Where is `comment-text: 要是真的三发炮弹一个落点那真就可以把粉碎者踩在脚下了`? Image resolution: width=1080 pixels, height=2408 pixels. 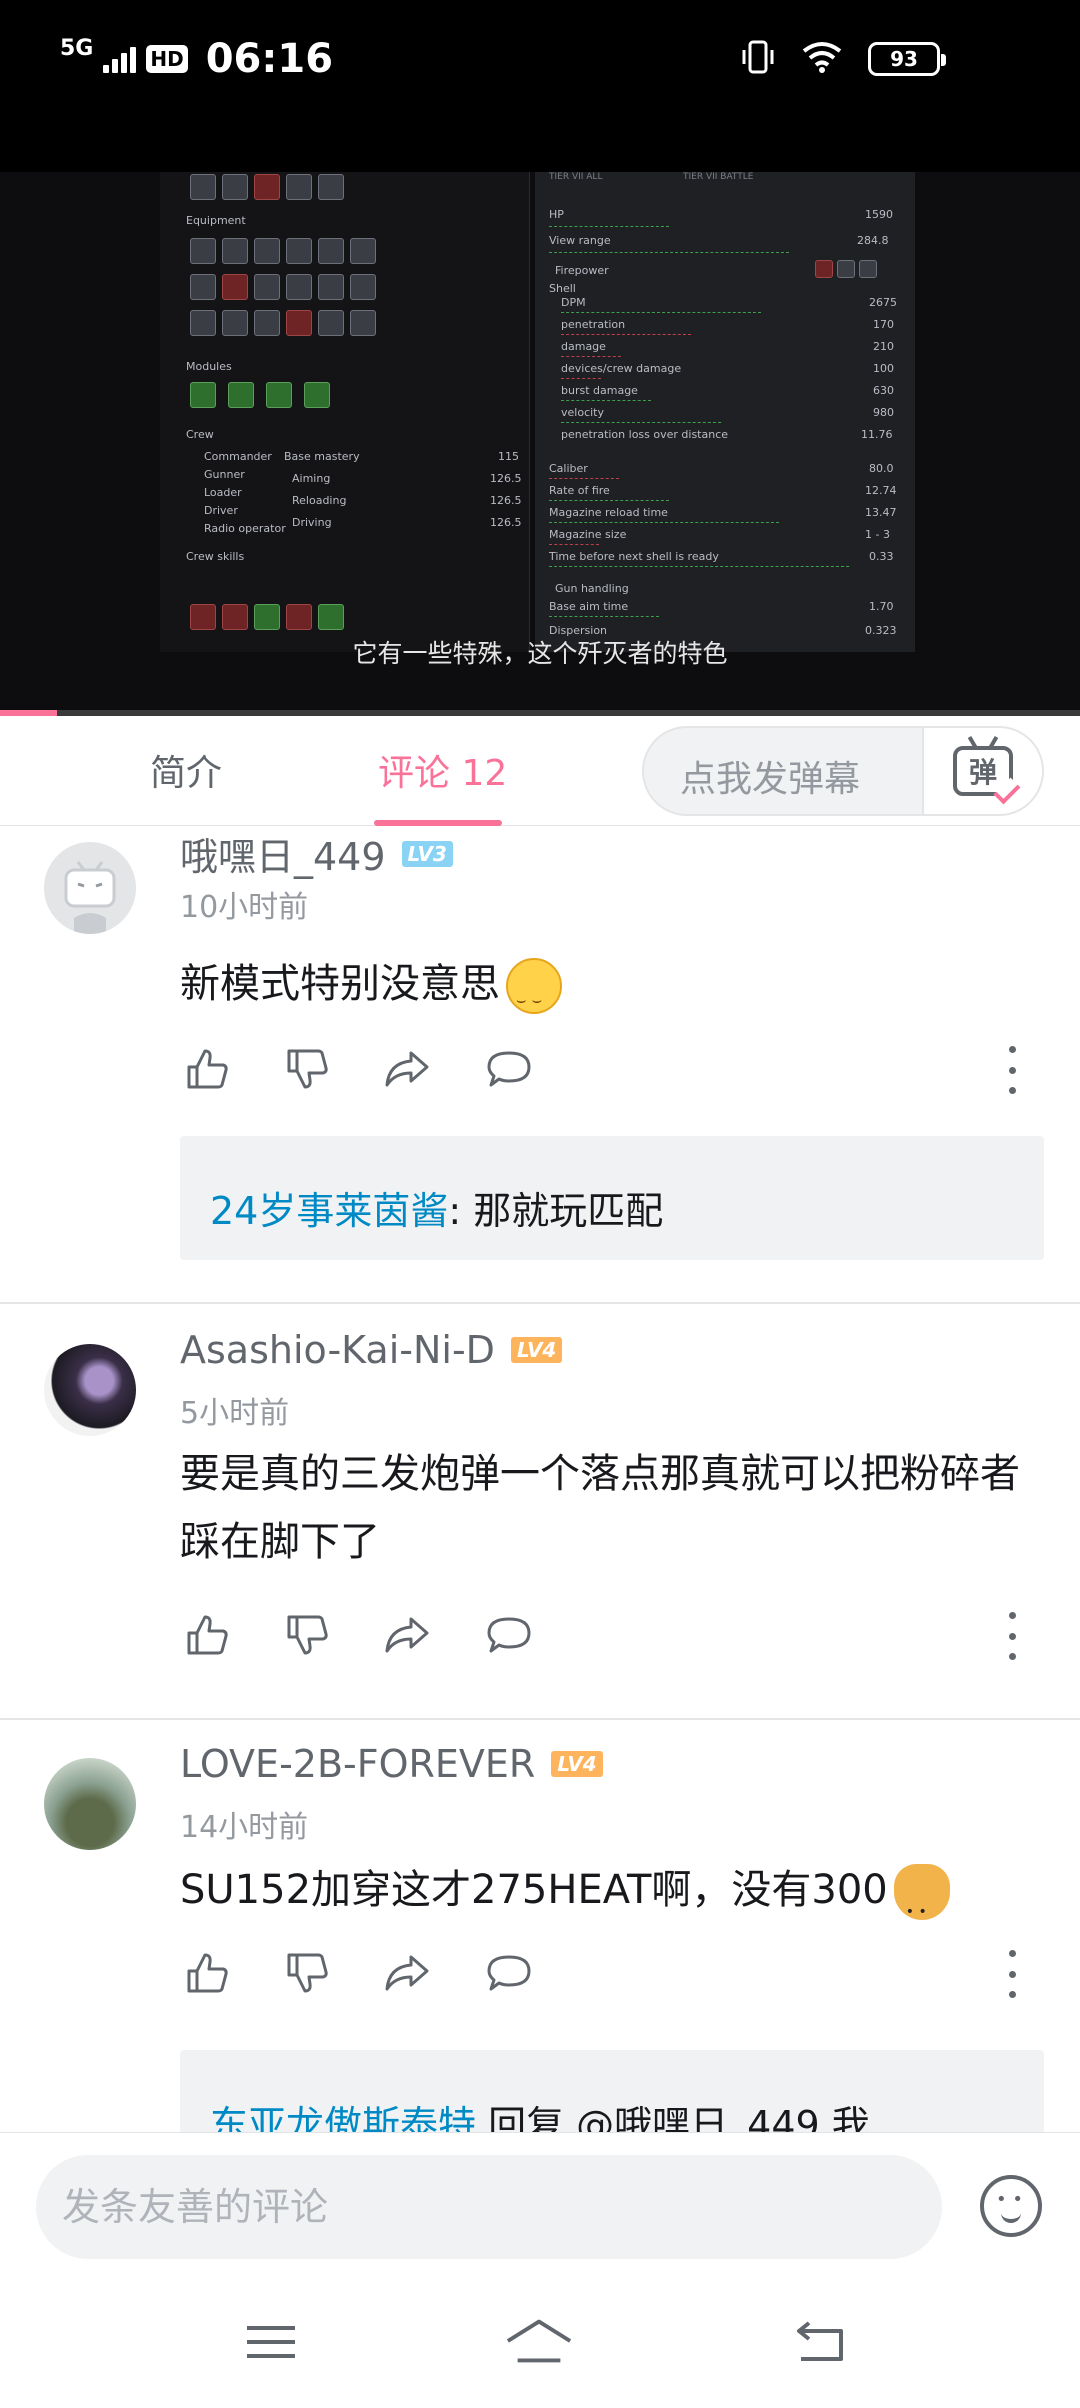 comment-text: 要是真的三发炮弹一个落点那真就可以把粉碎者踩在脚下了 is located at coordinates (600, 1508).